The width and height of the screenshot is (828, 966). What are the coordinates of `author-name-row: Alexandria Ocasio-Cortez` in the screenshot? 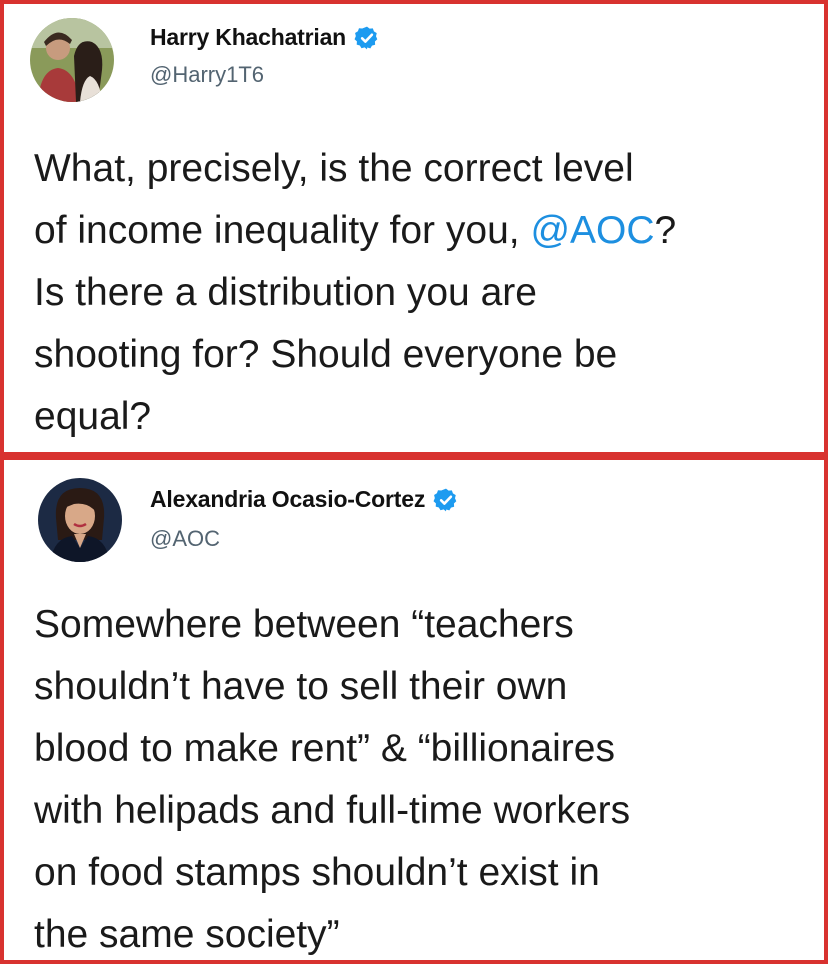 It's located at (304, 499).